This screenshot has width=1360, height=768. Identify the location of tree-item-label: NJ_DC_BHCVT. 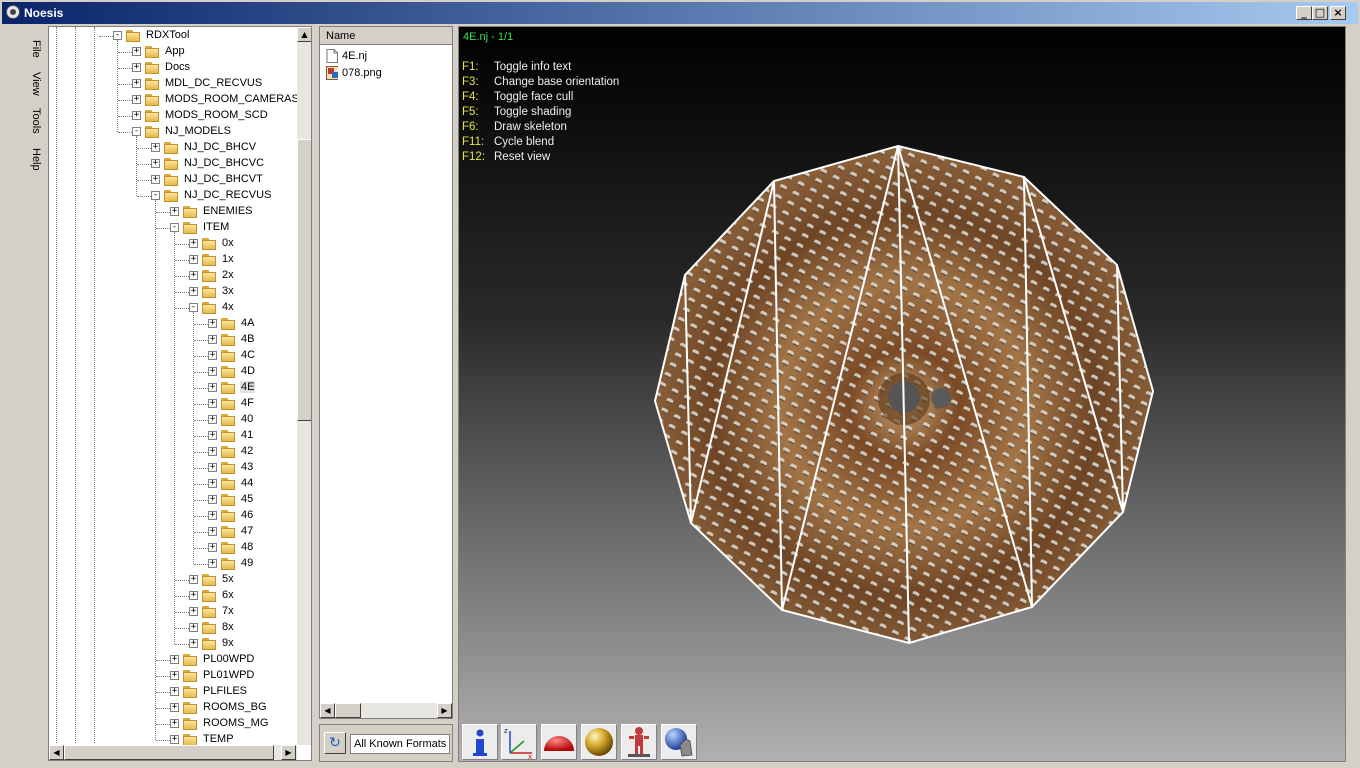
(223, 179).